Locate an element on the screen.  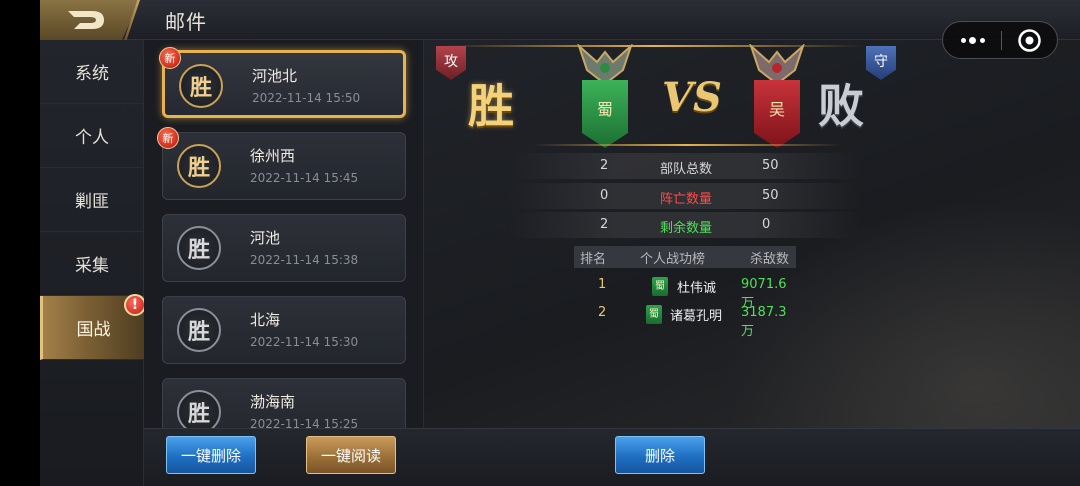
more-menu-icon is located at coordinates (977, 40).